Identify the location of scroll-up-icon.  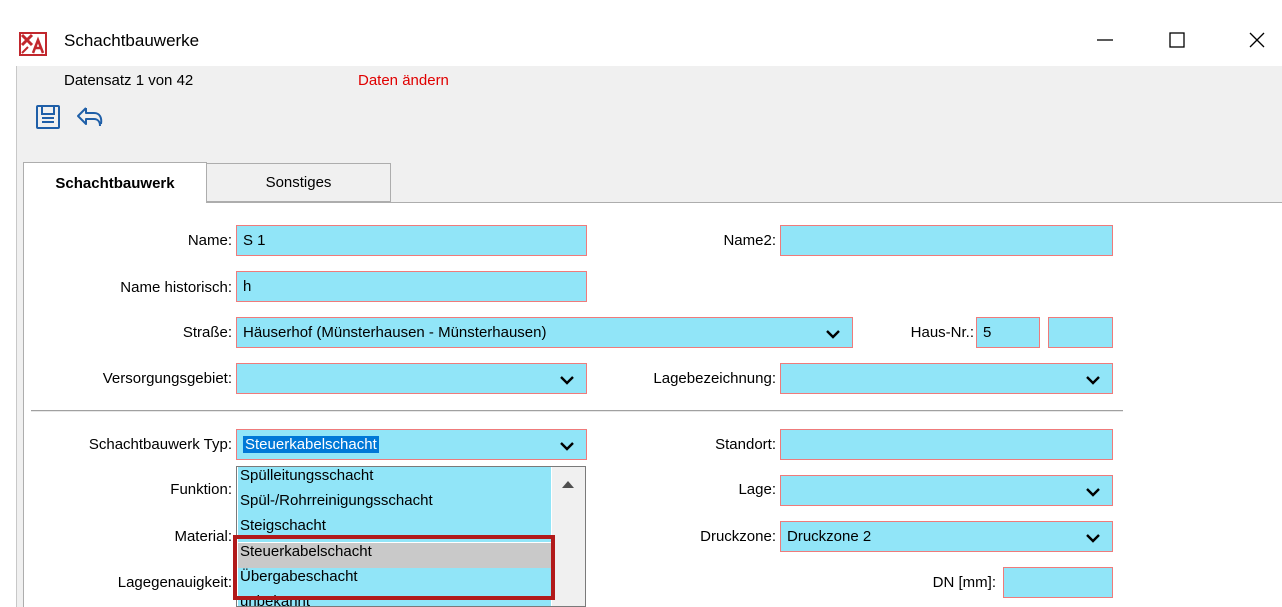
(568, 483).